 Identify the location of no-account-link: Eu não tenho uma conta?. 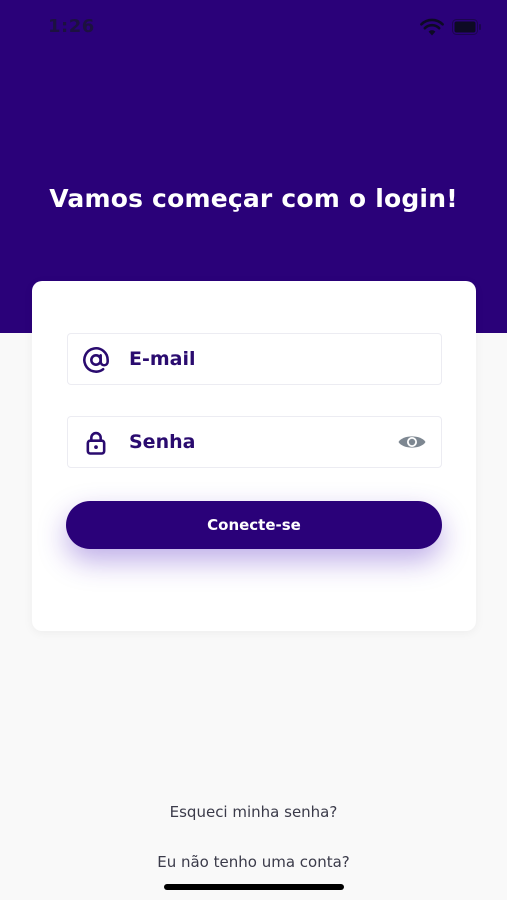
(253, 862).